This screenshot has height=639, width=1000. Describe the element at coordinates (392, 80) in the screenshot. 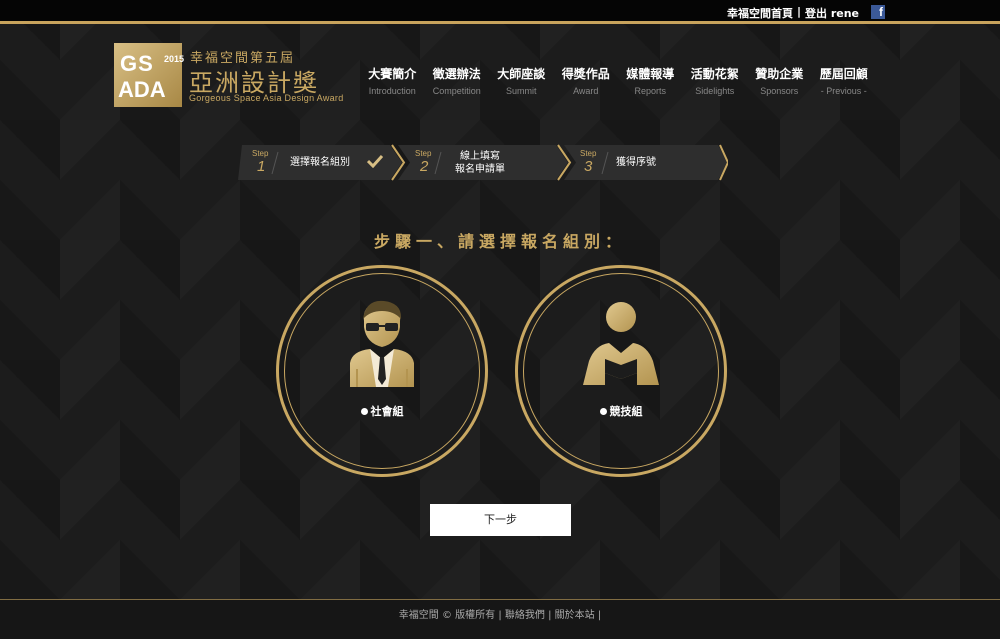

I see `nav-introduction: 大賽簡介 Introduction` at that location.